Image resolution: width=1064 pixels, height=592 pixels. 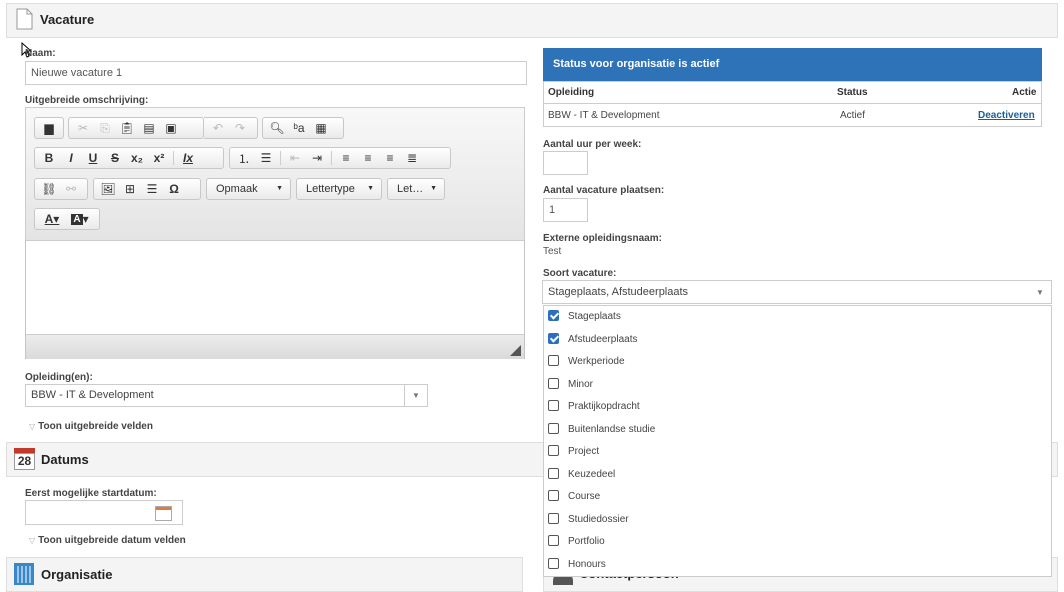 What do you see at coordinates (565, 210) in the screenshot?
I see `plaatsen-input: 1` at bounding box center [565, 210].